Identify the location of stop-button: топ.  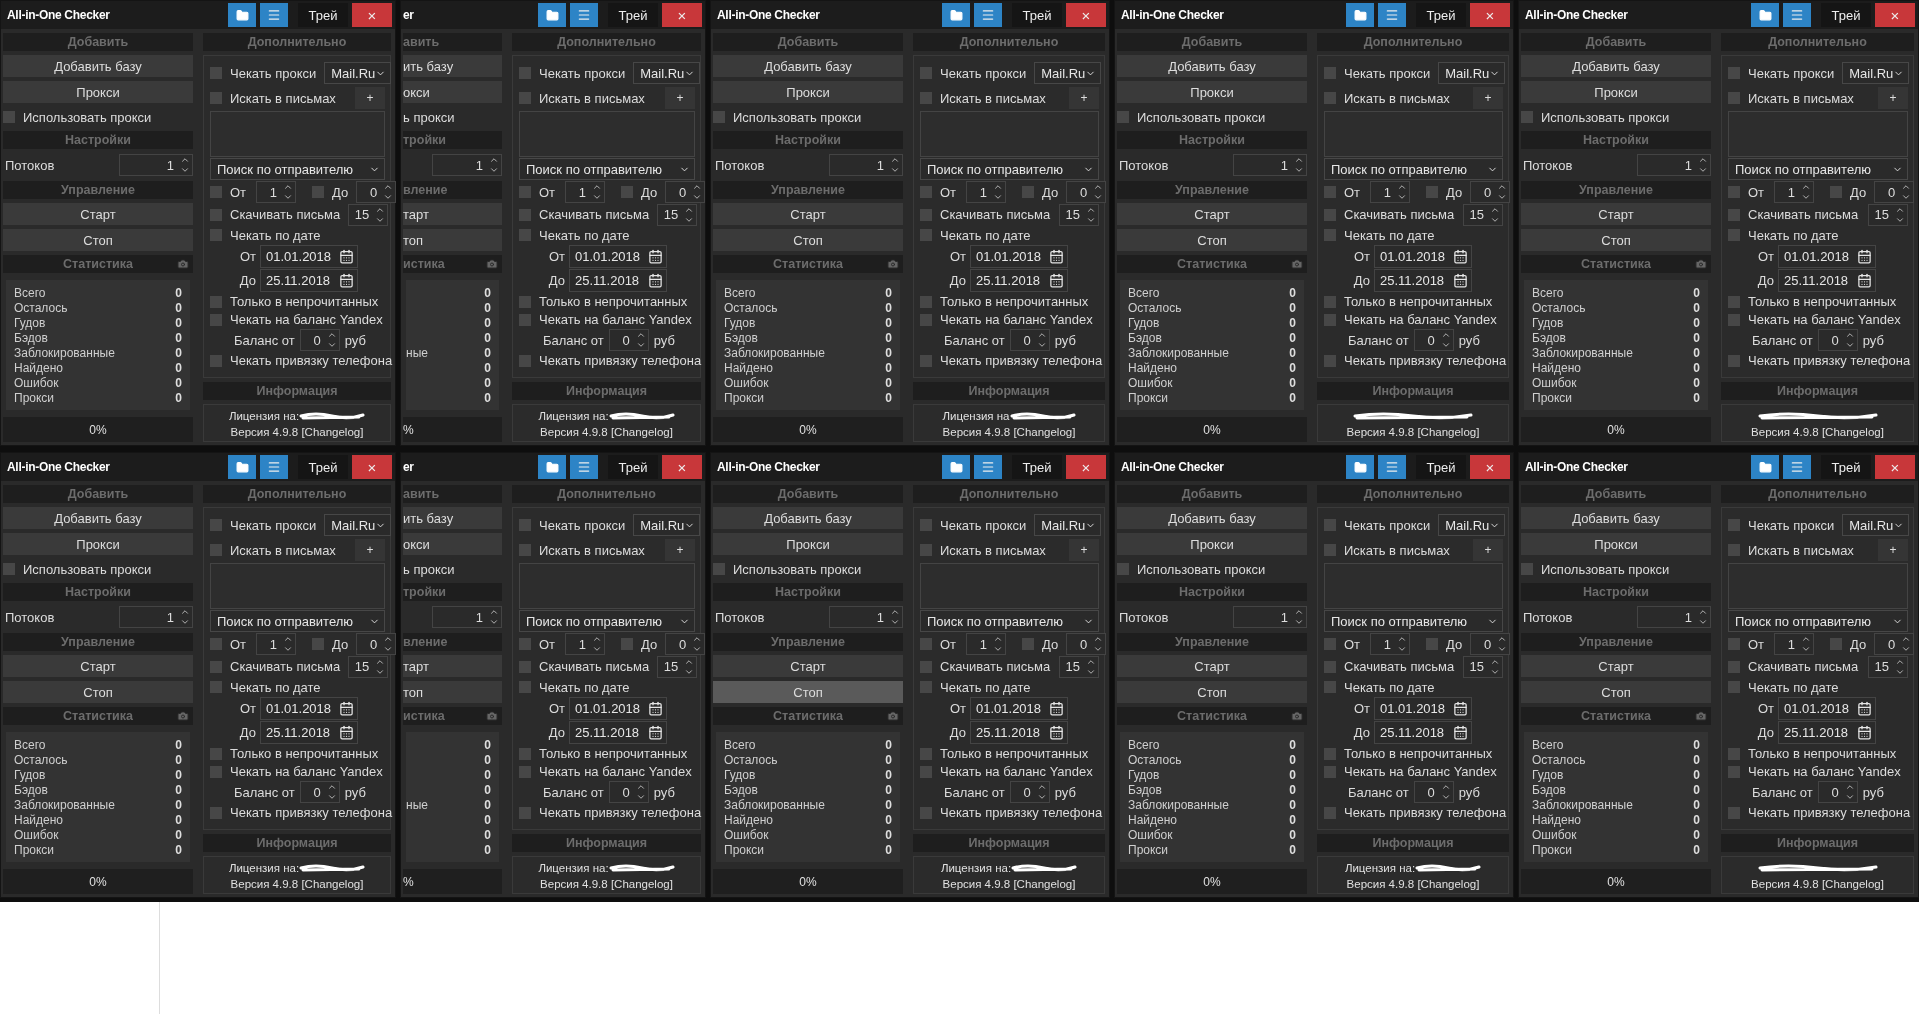
(452, 692).